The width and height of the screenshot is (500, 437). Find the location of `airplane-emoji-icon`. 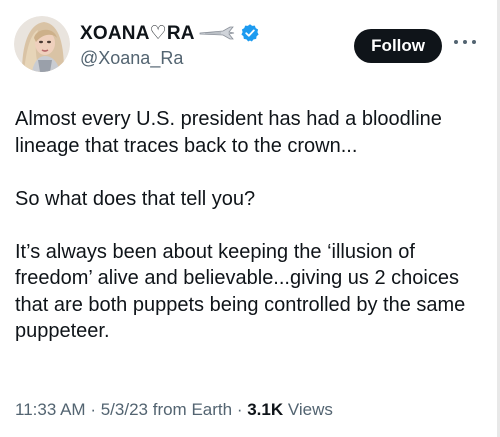

airplane-emoji-icon is located at coordinates (217, 33).